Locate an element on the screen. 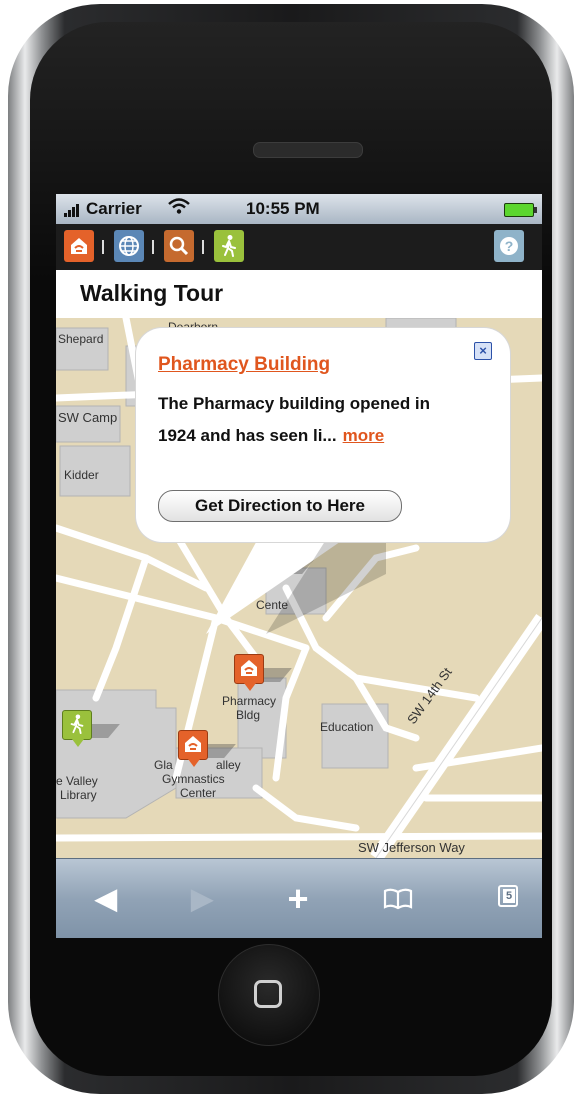 Image resolution: width=579 pixels, height=1098 pixels. map-label-pharmacy-bldg: Bldg is located at coordinates (248, 715).